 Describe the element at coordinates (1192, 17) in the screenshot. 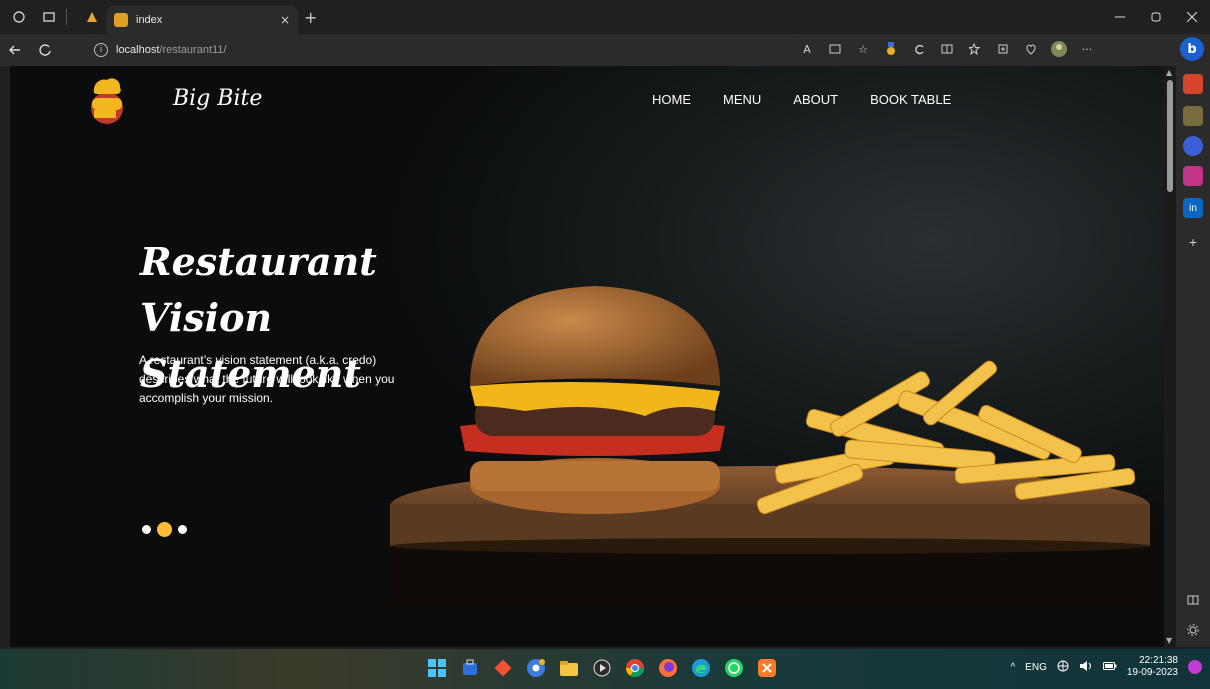

I see `close-window-icon` at that location.